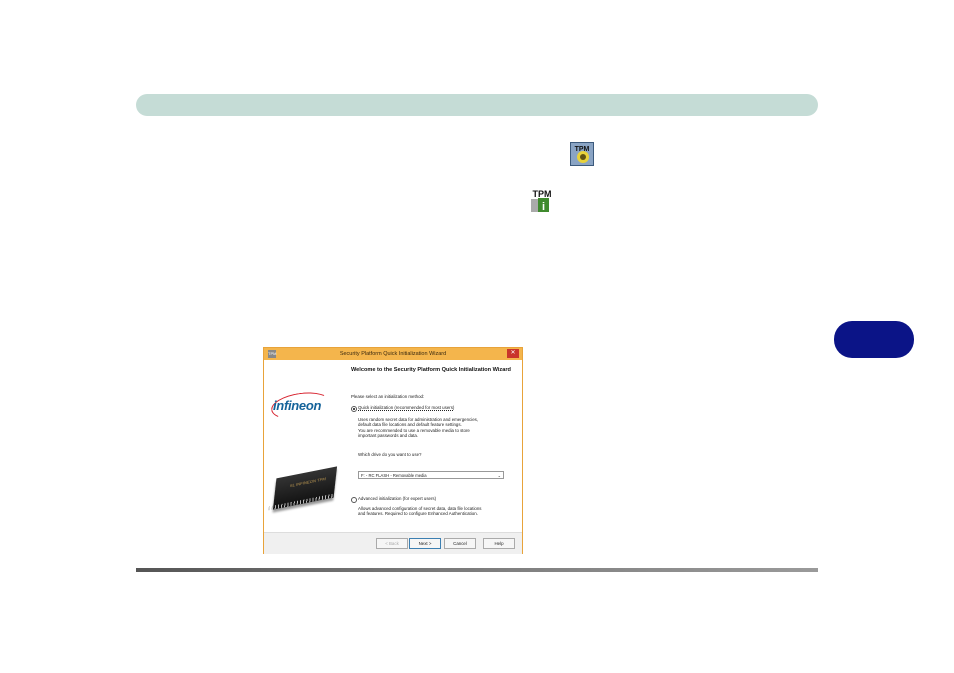  I want to click on header-bar, so click(477, 105).